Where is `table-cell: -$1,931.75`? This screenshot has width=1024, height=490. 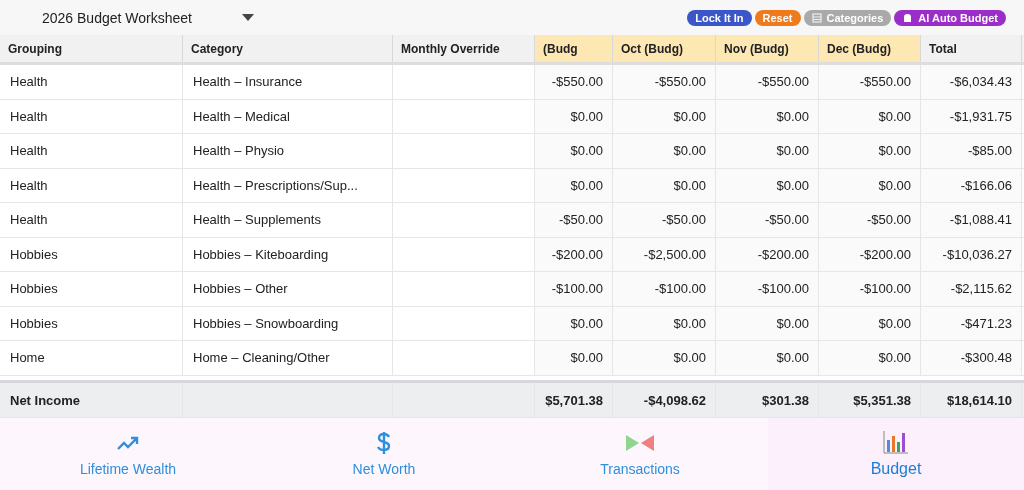
table-cell: -$1,931.75 is located at coordinates (971, 116).